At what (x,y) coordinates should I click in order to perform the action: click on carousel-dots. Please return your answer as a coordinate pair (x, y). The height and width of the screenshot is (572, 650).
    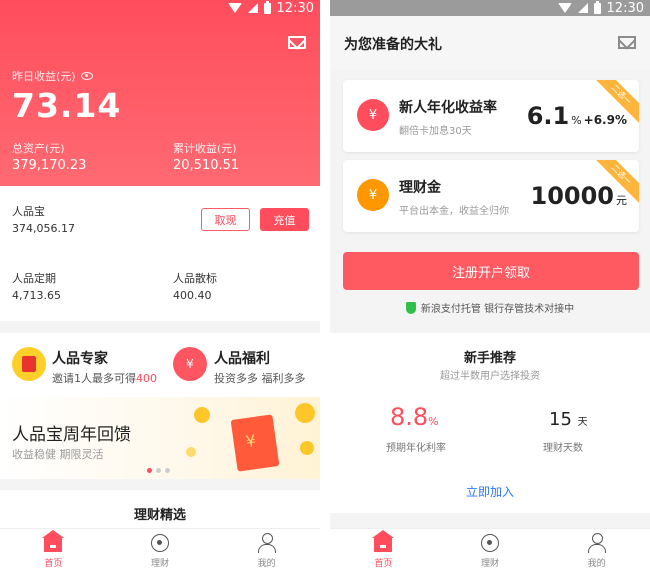
    Looking at the image, I should click on (158, 470).